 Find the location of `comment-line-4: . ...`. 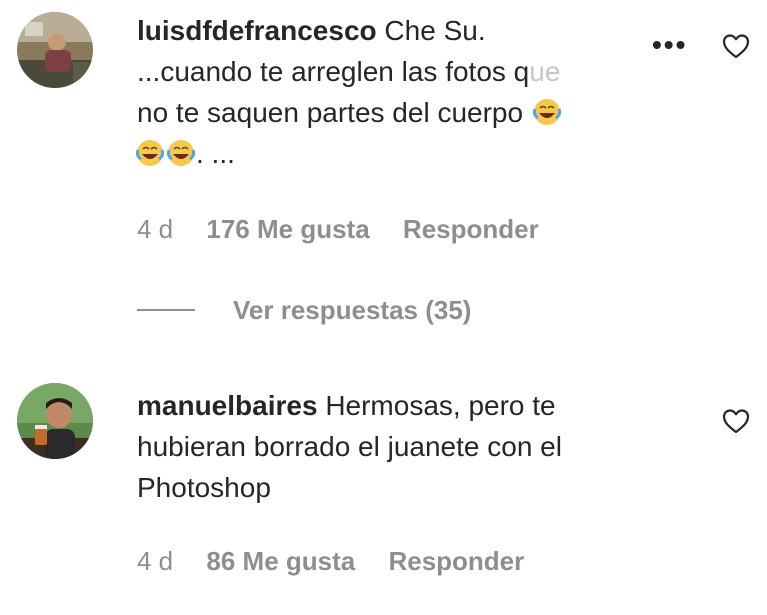

comment-line-4: . ... is located at coordinates (348, 153).